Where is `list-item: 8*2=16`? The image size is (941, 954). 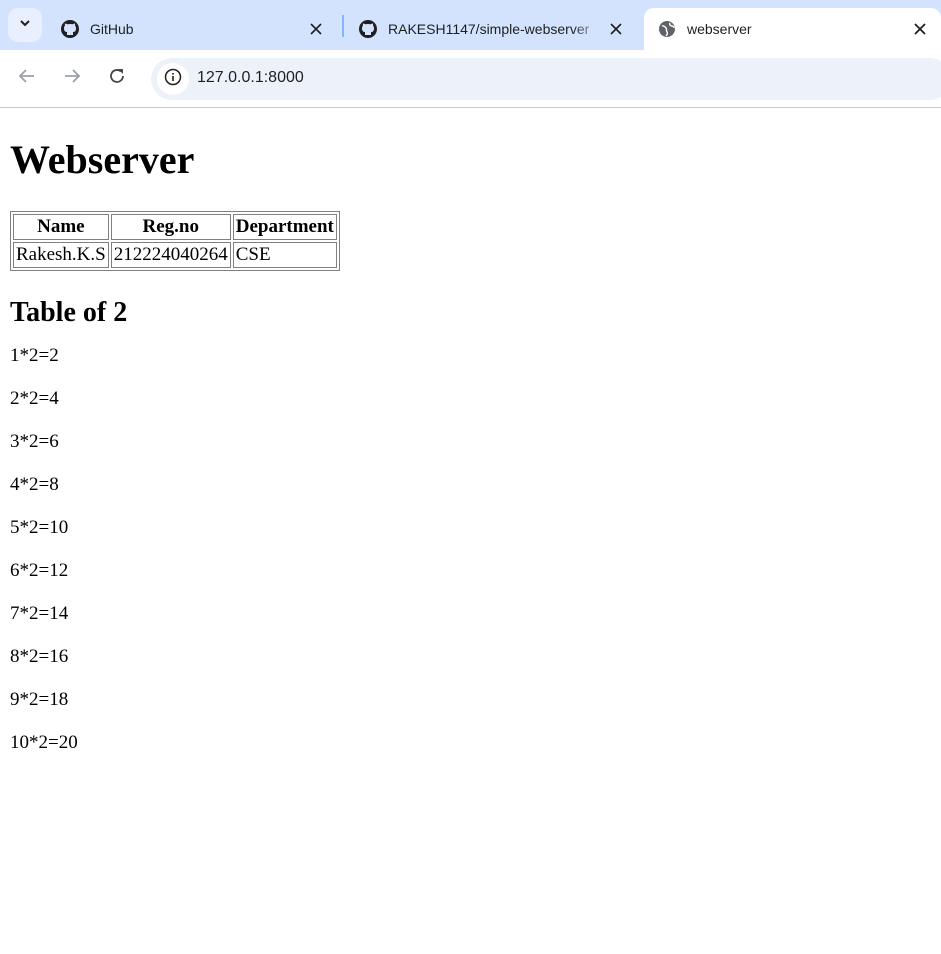 list-item: 8*2=16 is located at coordinates (39, 656).